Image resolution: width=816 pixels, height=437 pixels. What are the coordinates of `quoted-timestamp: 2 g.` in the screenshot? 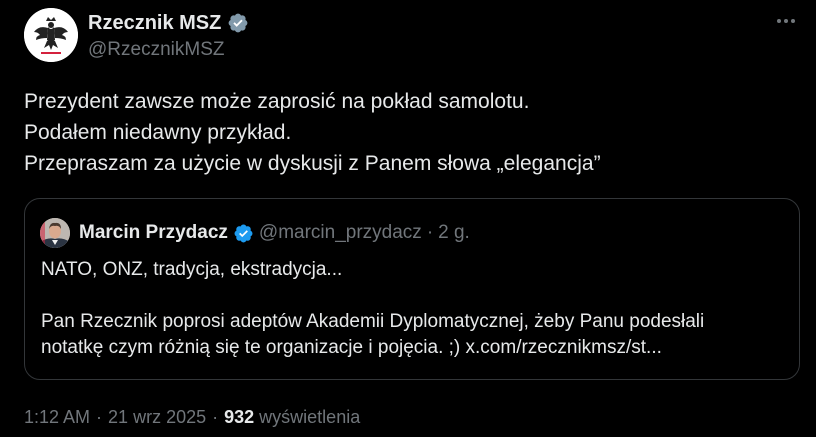 It's located at (454, 233).